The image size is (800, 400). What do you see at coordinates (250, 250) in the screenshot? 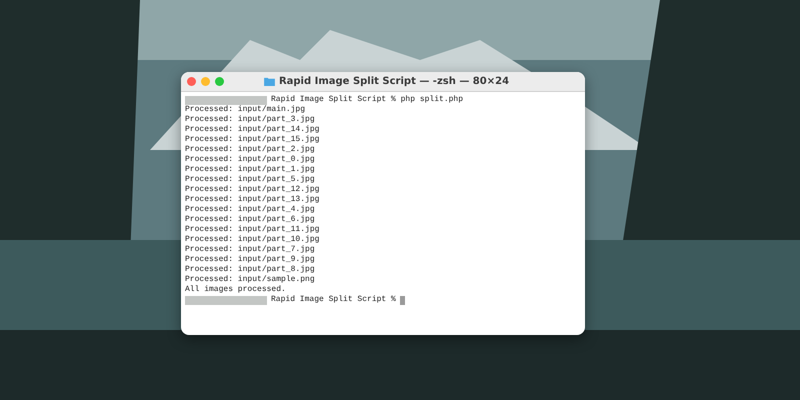
I see `output-text: Processed: input/part_7.jpg` at bounding box center [250, 250].